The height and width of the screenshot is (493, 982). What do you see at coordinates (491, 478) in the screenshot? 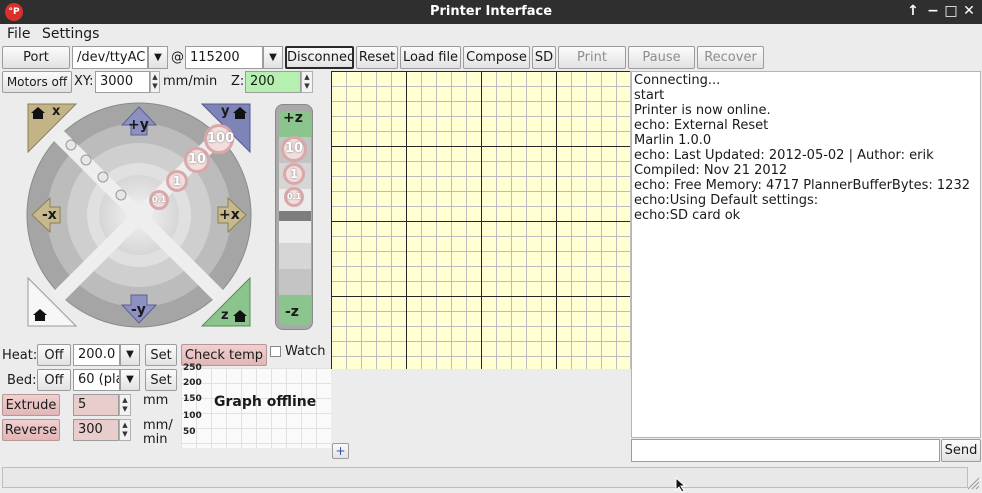
I see `status-bar` at bounding box center [491, 478].